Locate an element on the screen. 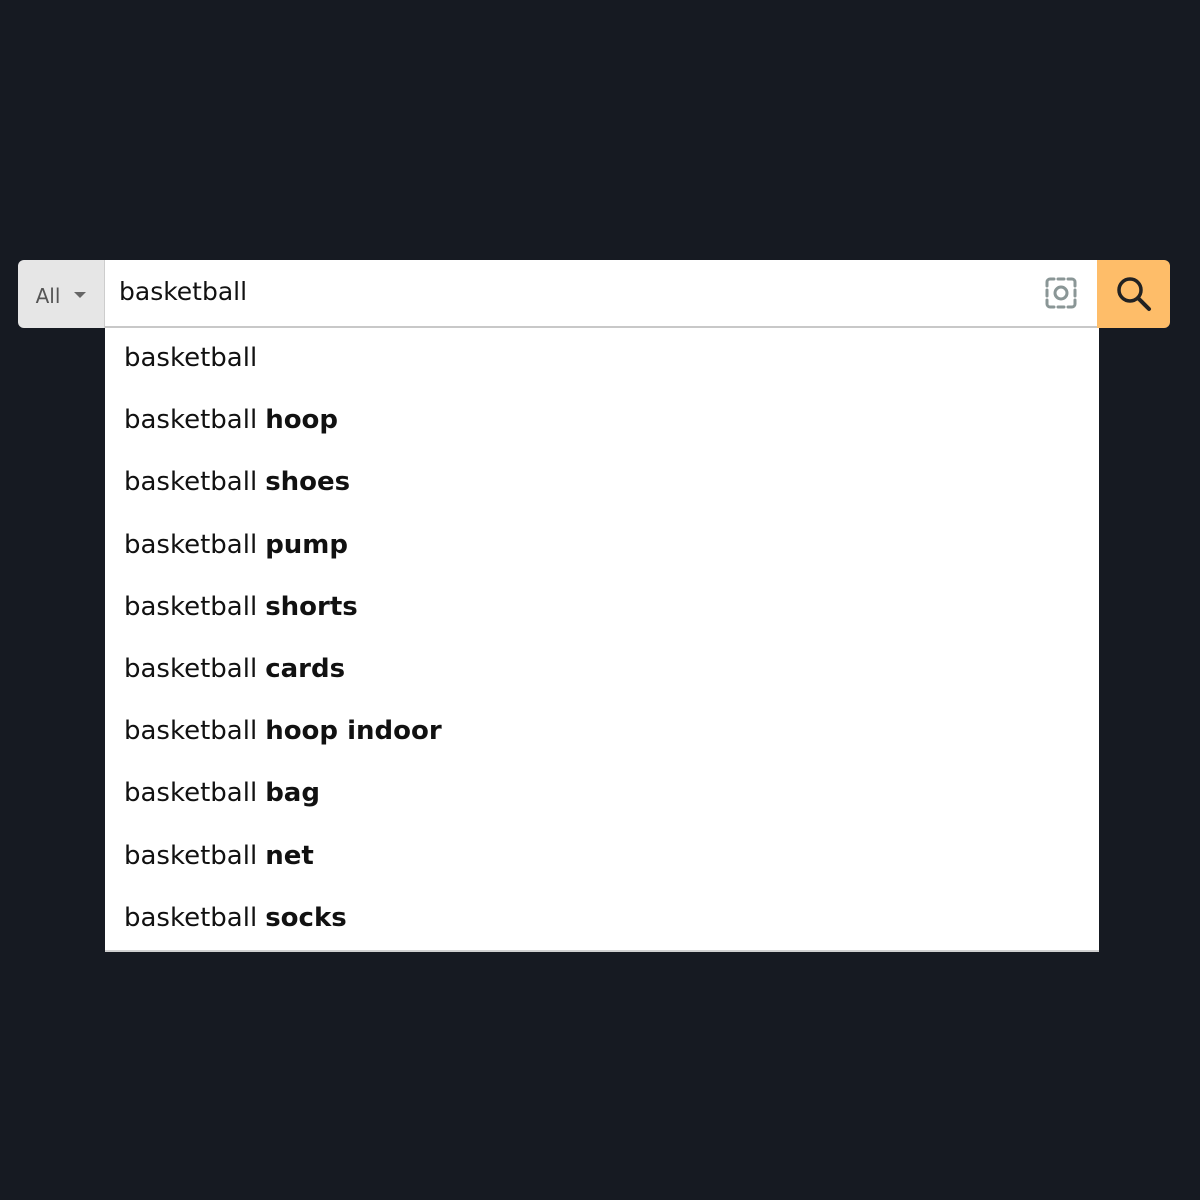 This screenshot has width=1200, height=1200. suggestion-item: basketball hoop indoor is located at coordinates (602, 732).